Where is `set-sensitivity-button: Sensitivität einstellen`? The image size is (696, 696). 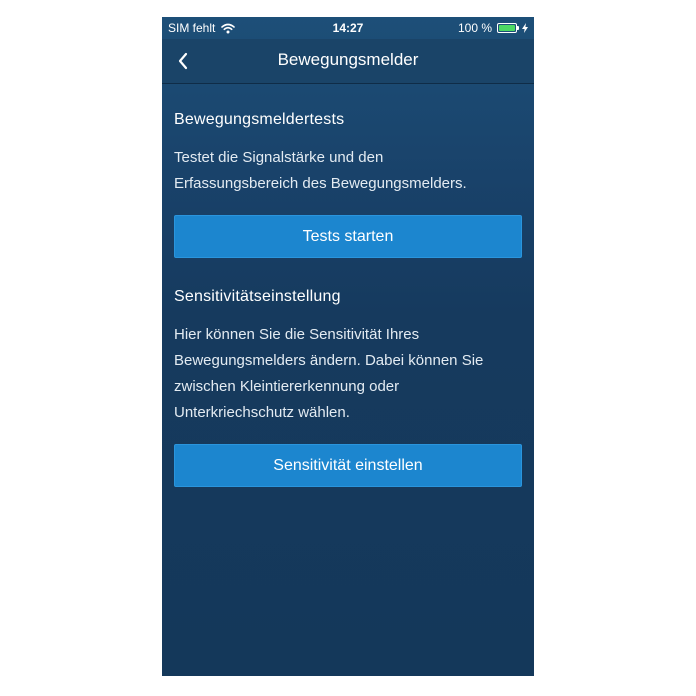 set-sensitivity-button: Sensitivität einstellen is located at coordinates (348, 465).